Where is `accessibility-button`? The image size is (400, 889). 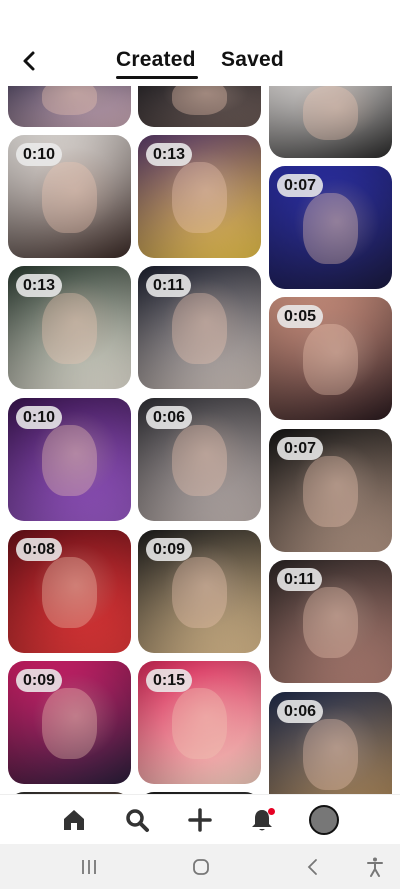
accessibility-button is located at coordinates (375, 867).